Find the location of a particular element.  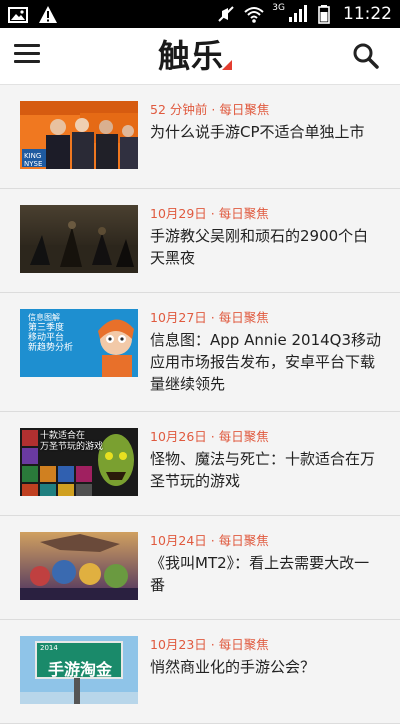

warning-icon is located at coordinates (48, 14).